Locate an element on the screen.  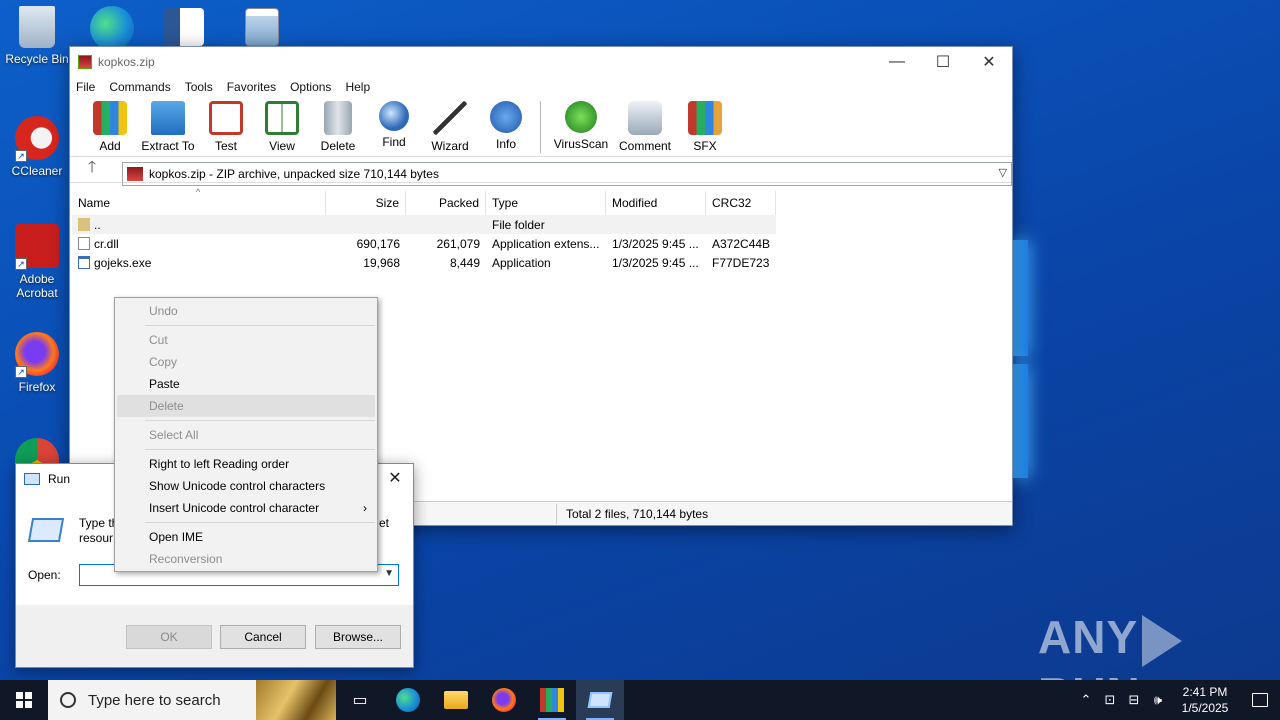
desktop-icon-word is located at coordinates (184, 29).